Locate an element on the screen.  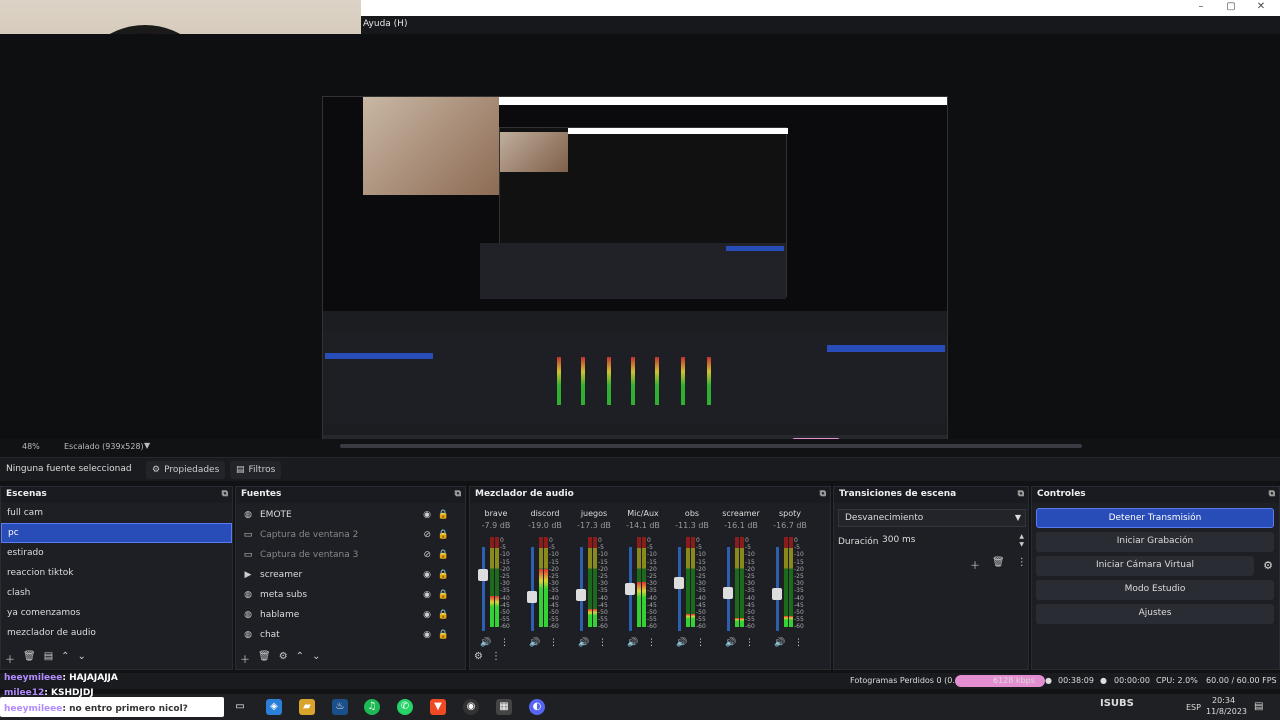
spotify-icon: ♫ is located at coordinates (372, 707).